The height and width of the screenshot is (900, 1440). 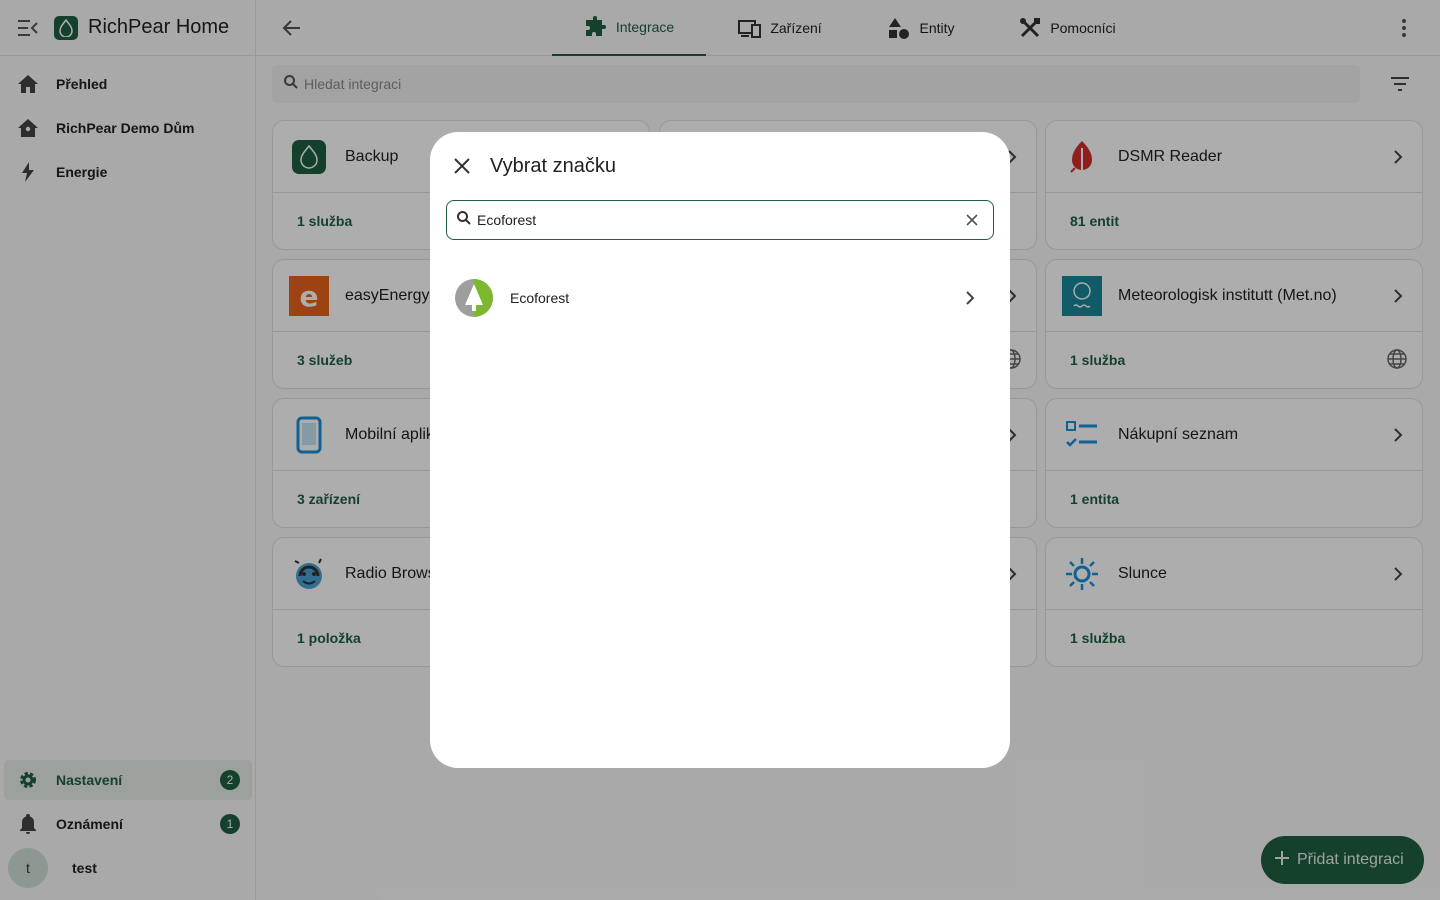 What do you see at coordinates (553, 166) in the screenshot?
I see `dialog-title: Vybrat značku` at bounding box center [553, 166].